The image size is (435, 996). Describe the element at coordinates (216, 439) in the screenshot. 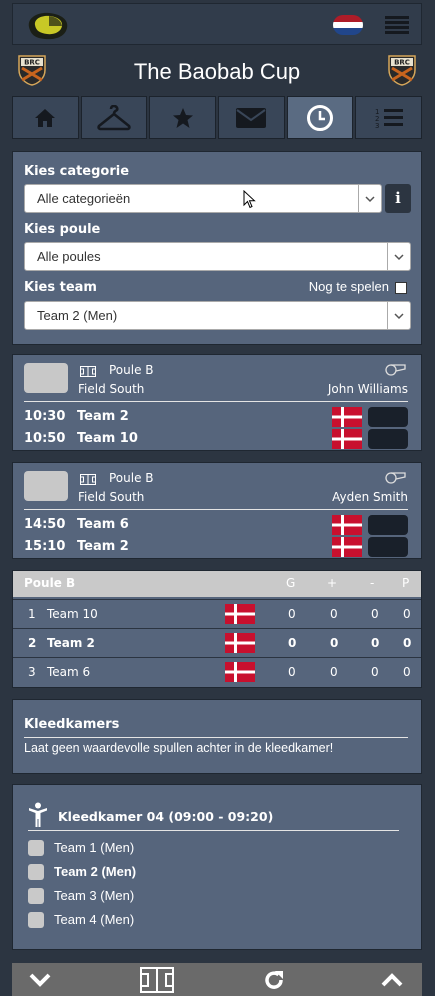

I see `game-row: 10:50 Team 10` at that location.